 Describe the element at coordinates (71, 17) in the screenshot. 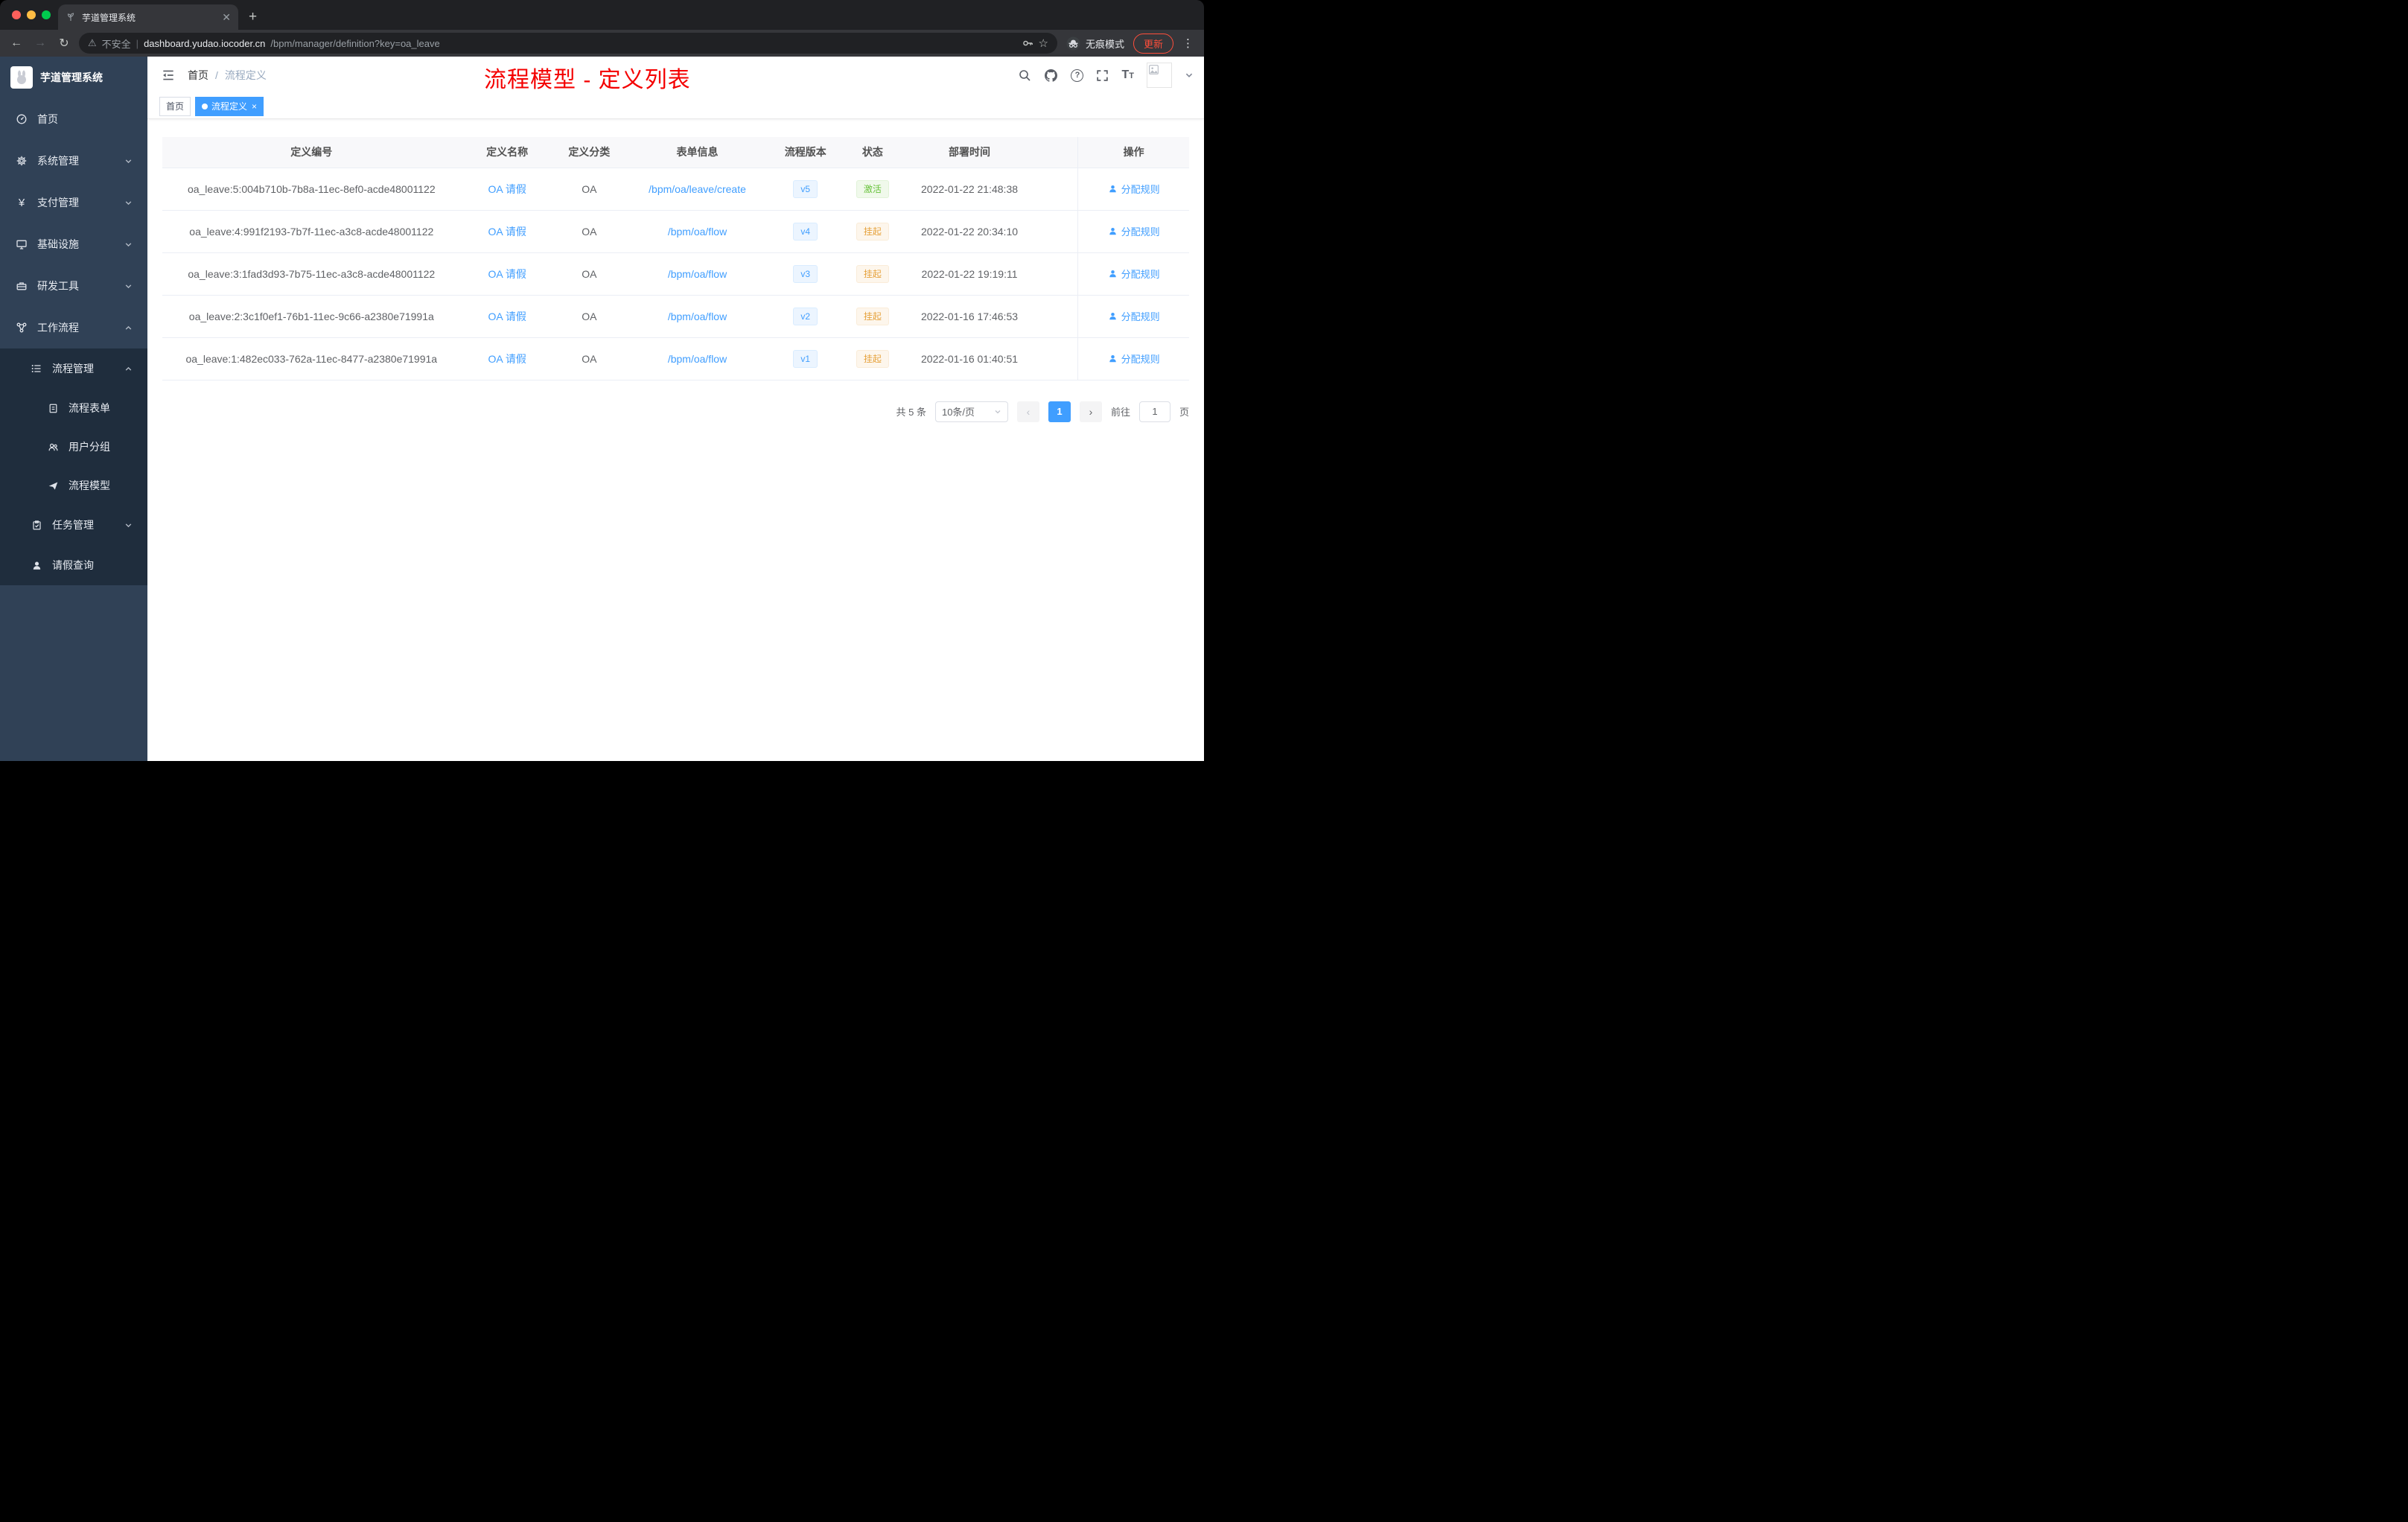

I see `favicon` at that location.